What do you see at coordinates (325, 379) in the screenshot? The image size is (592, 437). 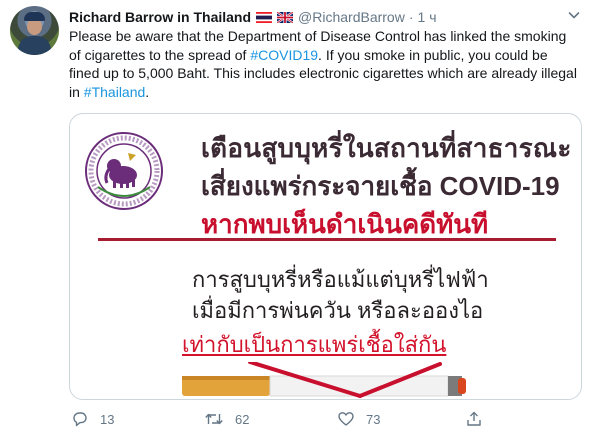 I see `crossed-cigarette-icon` at bounding box center [325, 379].